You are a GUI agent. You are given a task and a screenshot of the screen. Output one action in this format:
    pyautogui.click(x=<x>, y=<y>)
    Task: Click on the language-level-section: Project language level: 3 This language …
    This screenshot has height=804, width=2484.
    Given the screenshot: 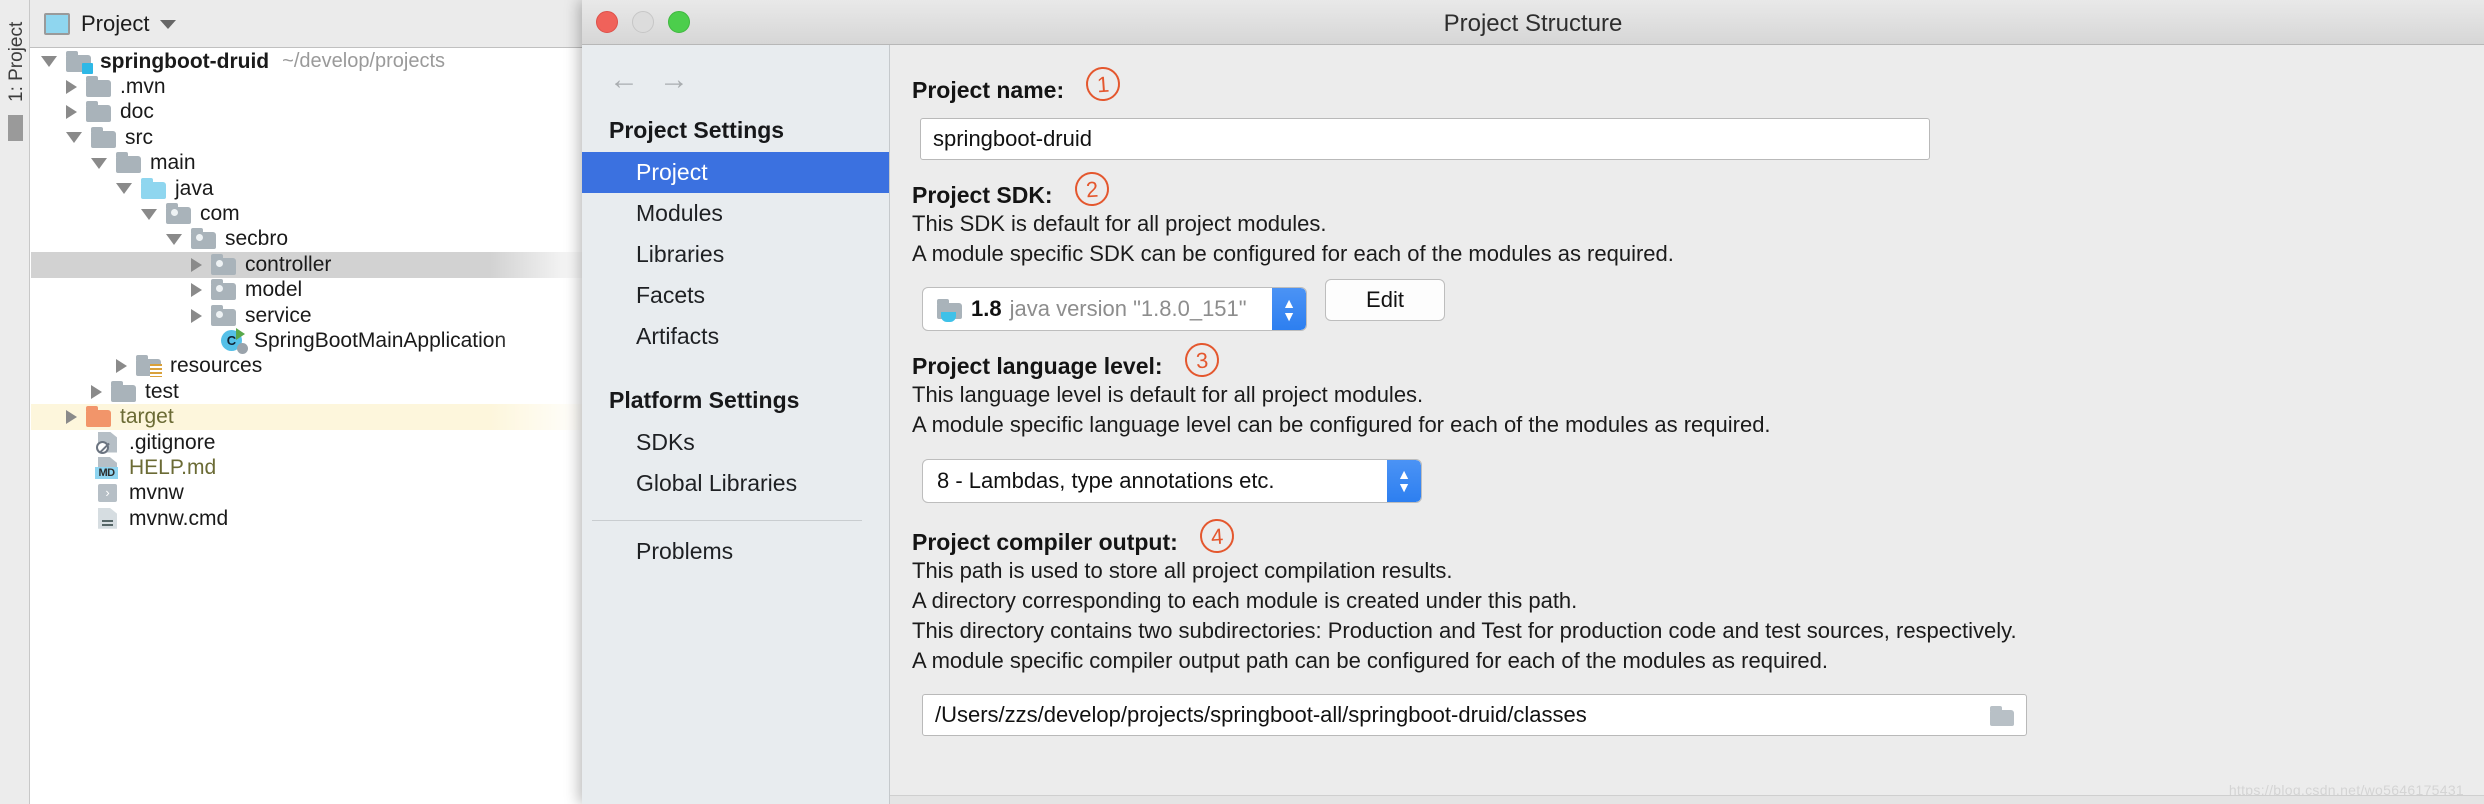 What is the action you would take?
    pyautogui.click(x=1692, y=422)
    